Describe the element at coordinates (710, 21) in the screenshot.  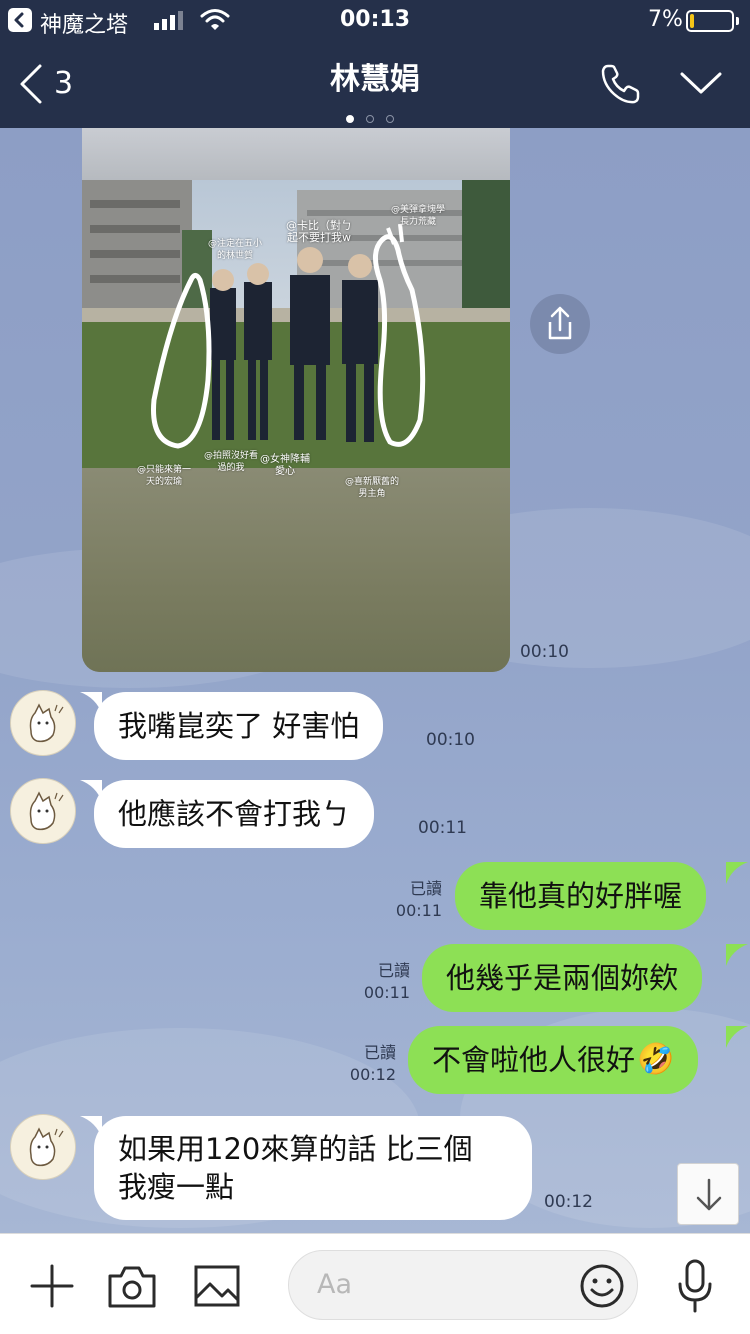
I see `battery-icon` at that location.